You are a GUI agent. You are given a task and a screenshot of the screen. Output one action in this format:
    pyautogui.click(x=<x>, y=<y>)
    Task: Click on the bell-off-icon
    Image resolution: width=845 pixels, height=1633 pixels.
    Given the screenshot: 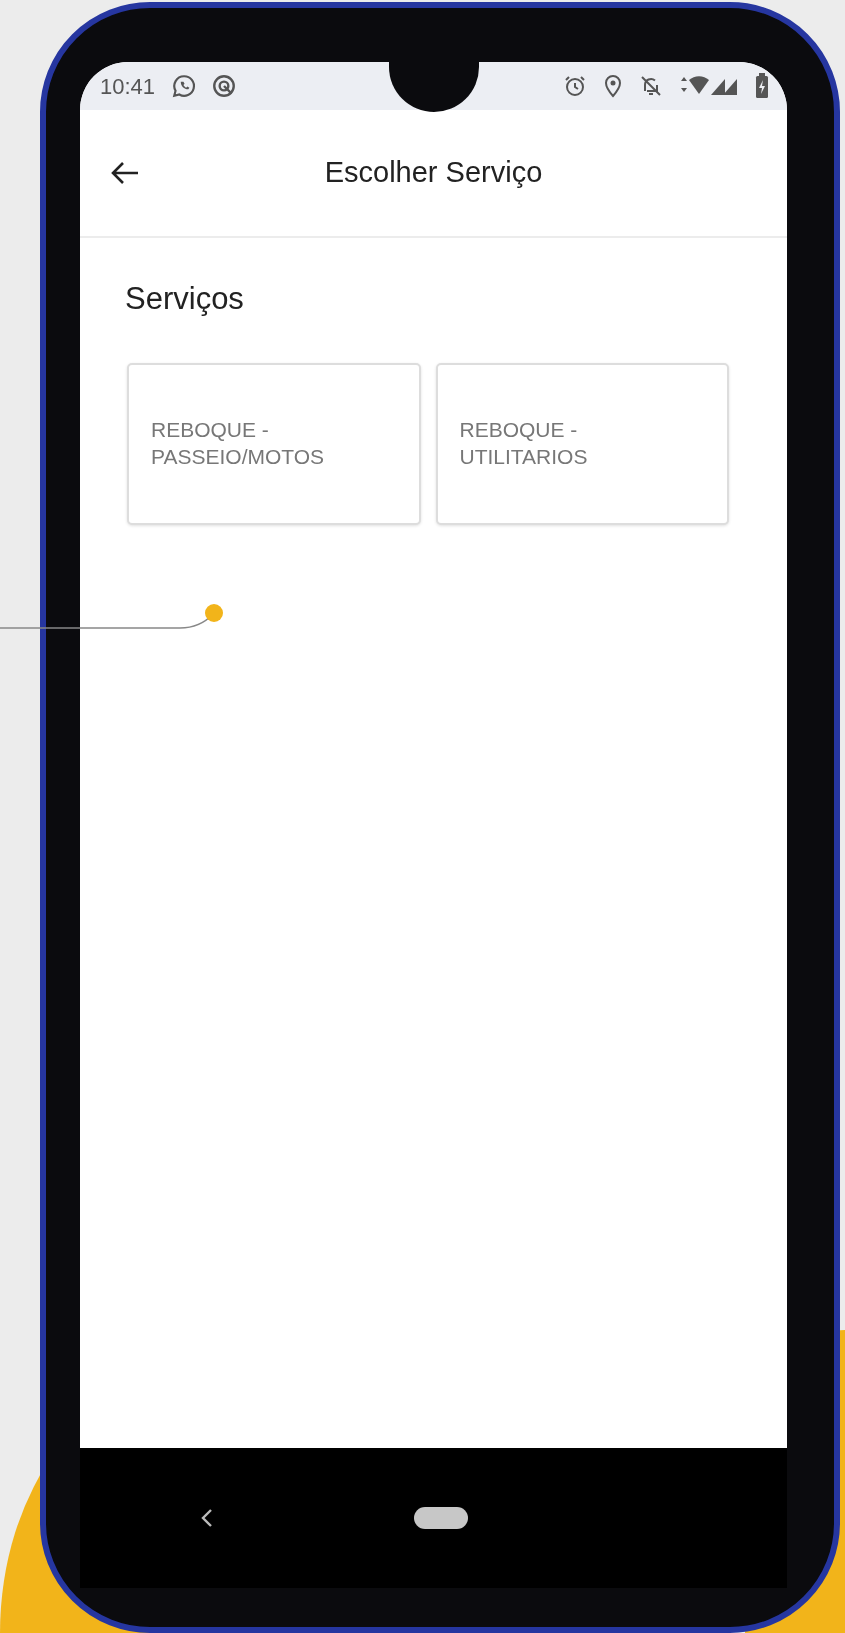 What is the action you would take?
    pyautogui.click(x=651, y=86)
    